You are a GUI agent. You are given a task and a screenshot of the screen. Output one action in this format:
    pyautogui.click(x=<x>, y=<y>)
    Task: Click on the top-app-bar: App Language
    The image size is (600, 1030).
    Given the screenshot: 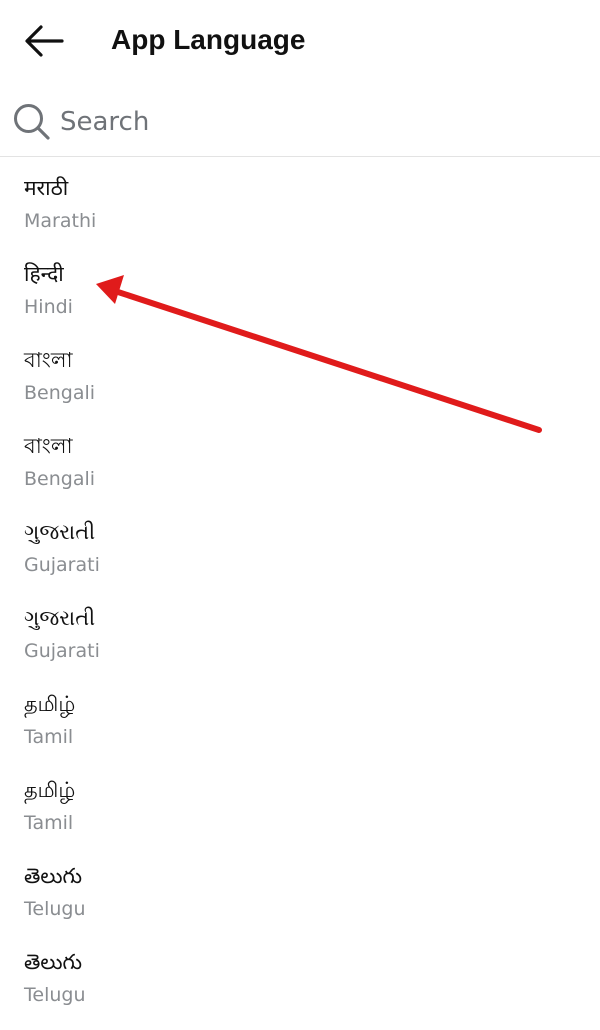 What is the action you would take?
    pyautogui.click(x=300, y=41)
    